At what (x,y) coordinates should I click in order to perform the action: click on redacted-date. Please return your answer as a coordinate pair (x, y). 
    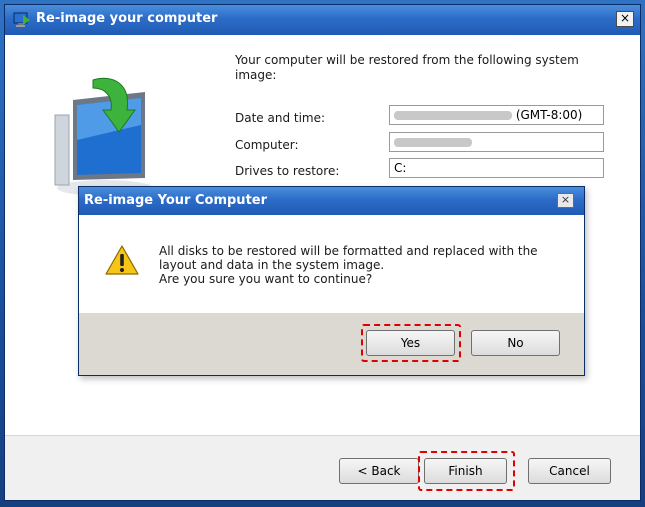
    Looking at the image, I should click on (453, 115).